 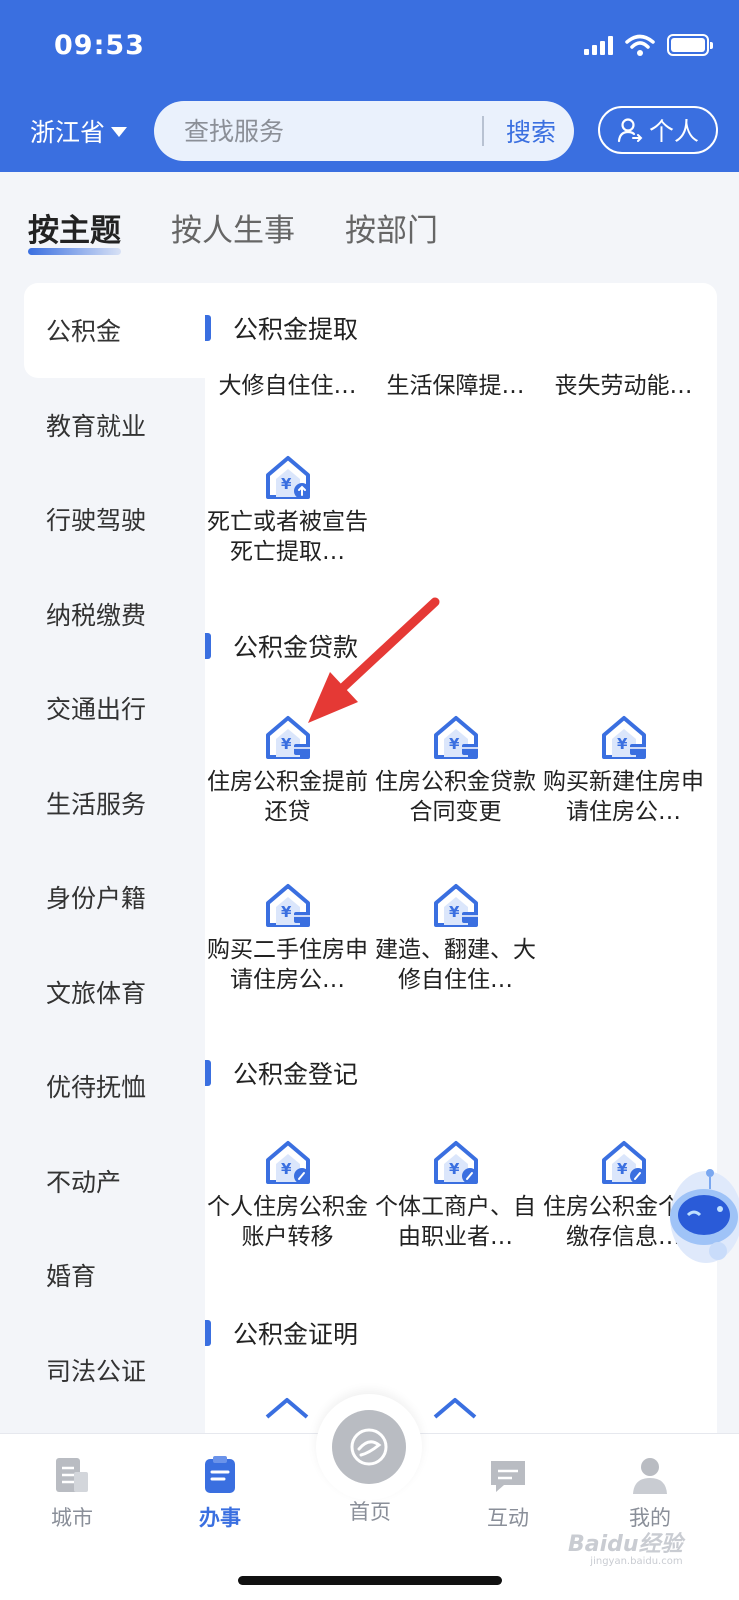 I want to click on clipboard-icon, so click(x=220, y=1474).